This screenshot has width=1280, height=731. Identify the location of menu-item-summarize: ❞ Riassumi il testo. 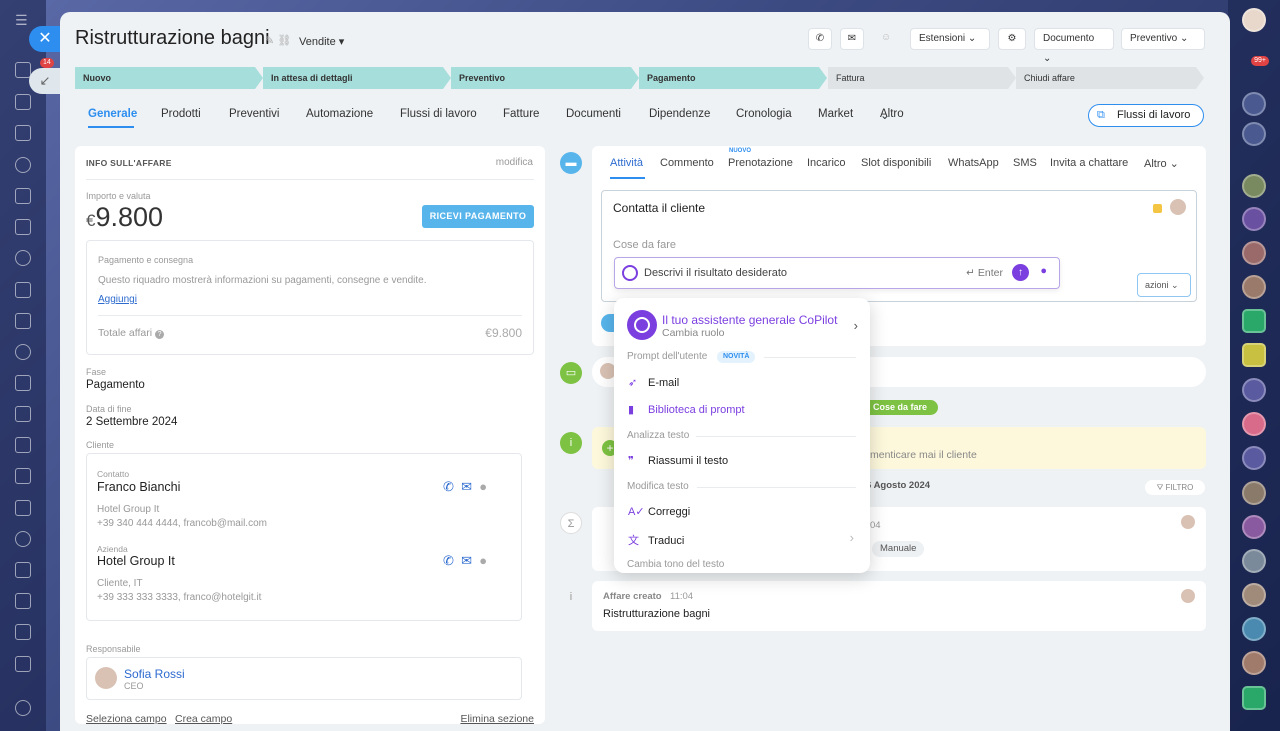
(678, 460).